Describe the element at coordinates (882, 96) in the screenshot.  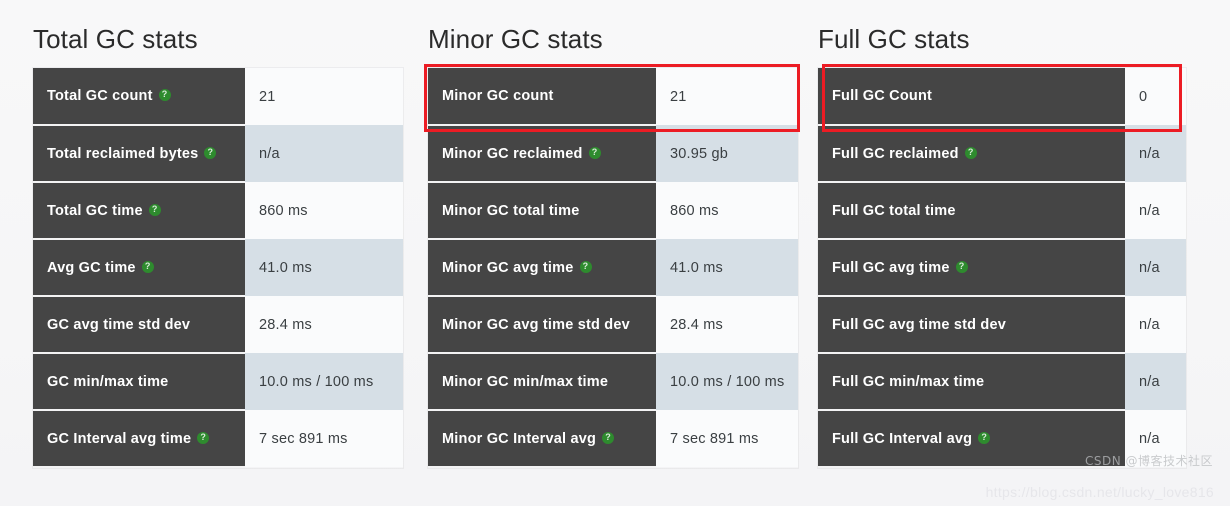
I see `row-label: Full GC Count` at that location.